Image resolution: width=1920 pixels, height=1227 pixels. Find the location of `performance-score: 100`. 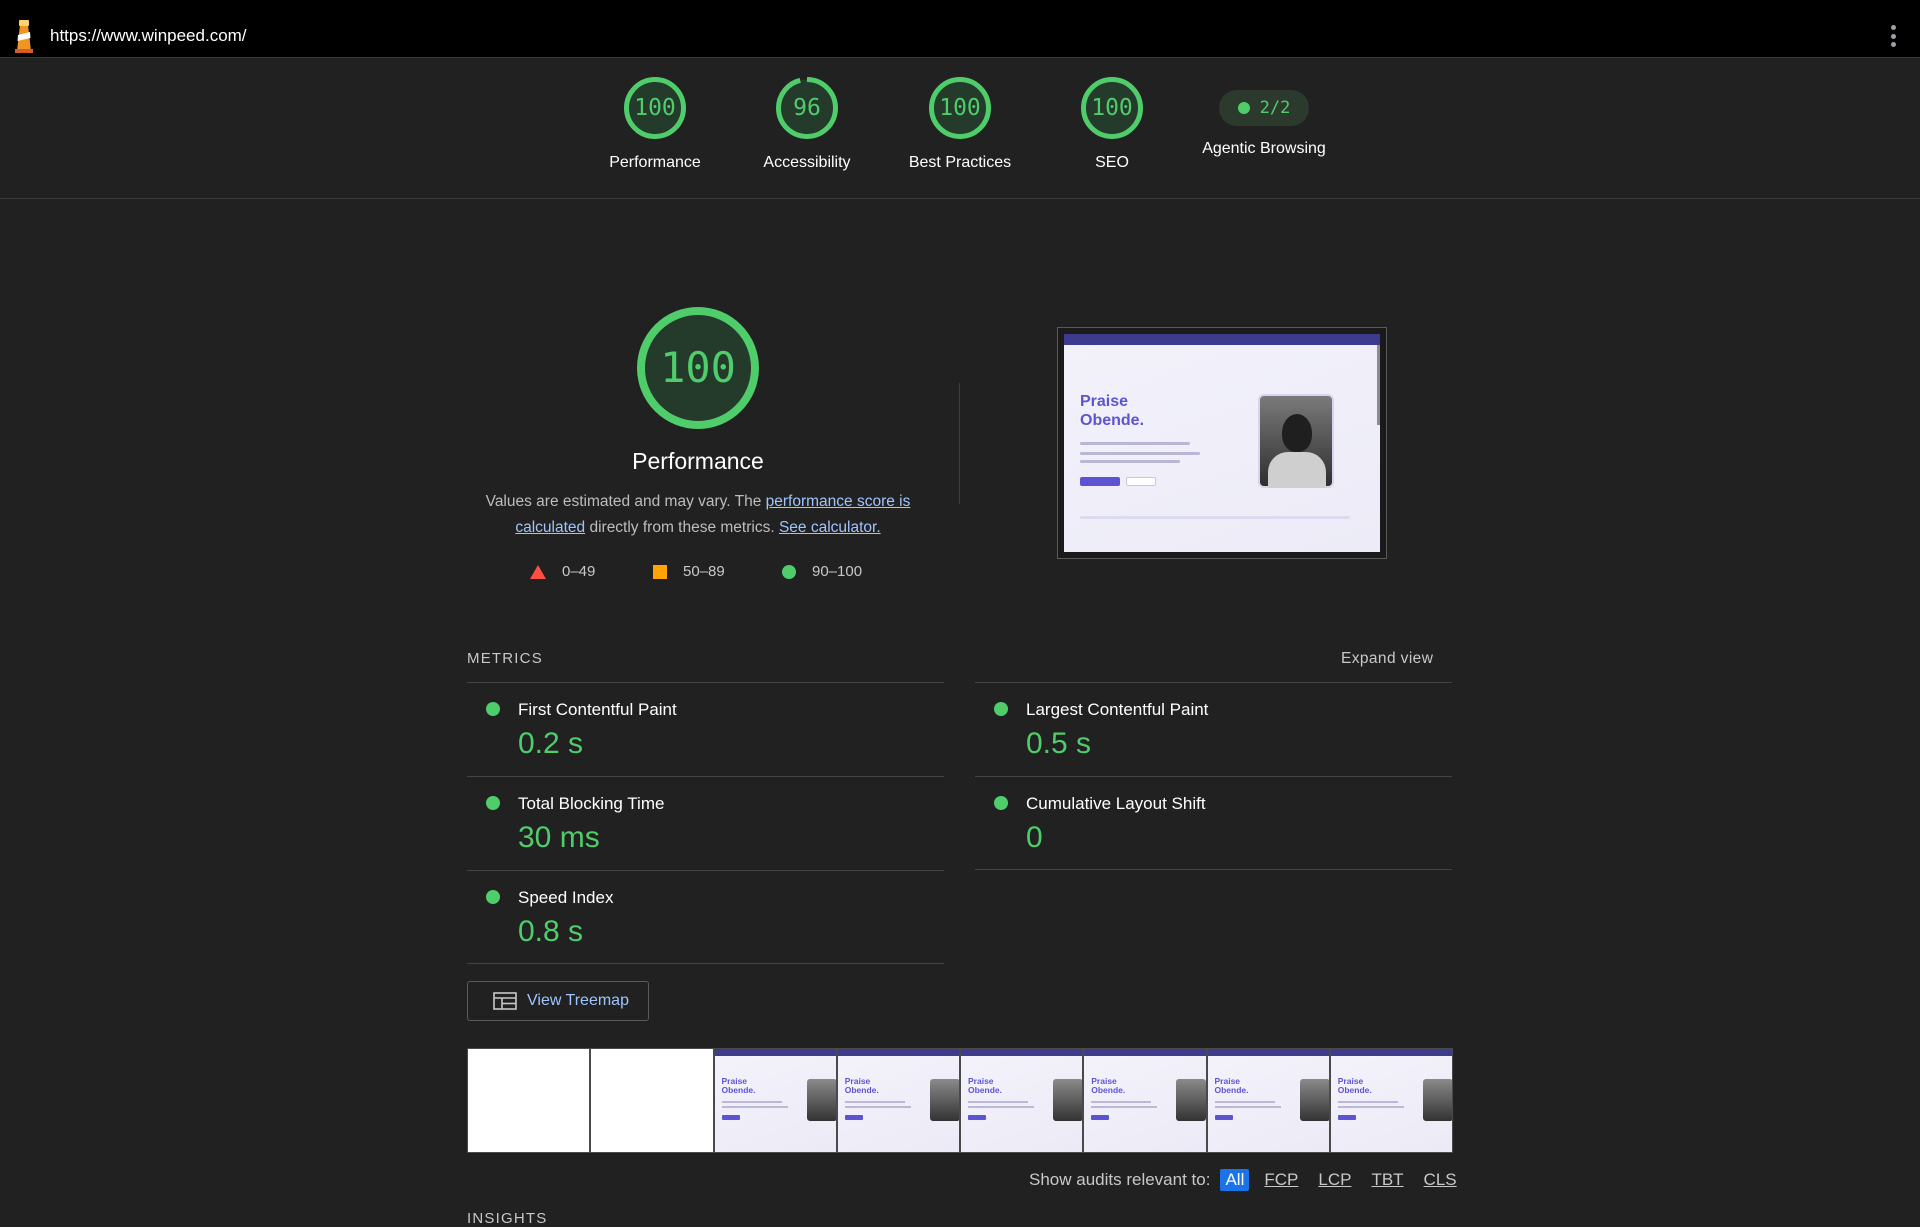

performance-score: 100 is located at coordinates (698, 367).